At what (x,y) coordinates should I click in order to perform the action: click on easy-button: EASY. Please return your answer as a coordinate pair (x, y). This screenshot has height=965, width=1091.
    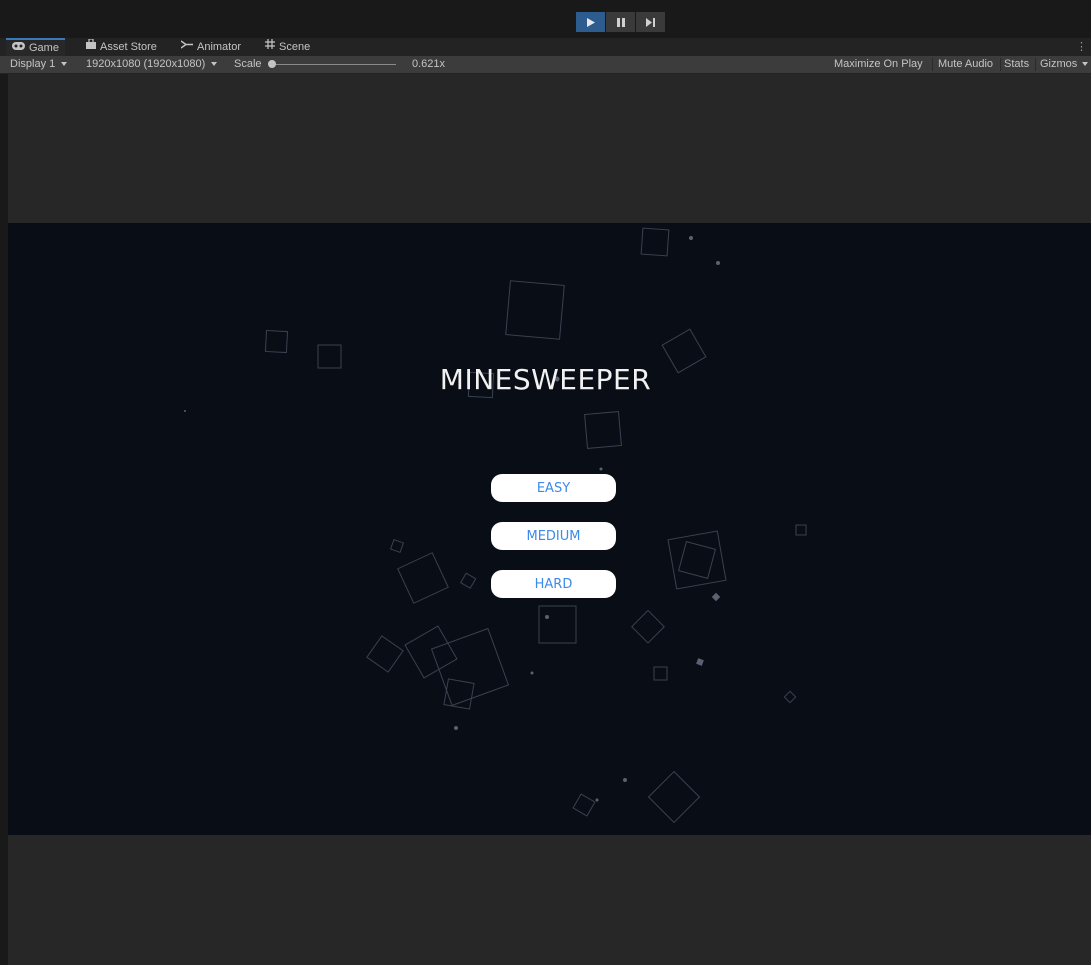
    Looking at the image, I should click on (553, 488).